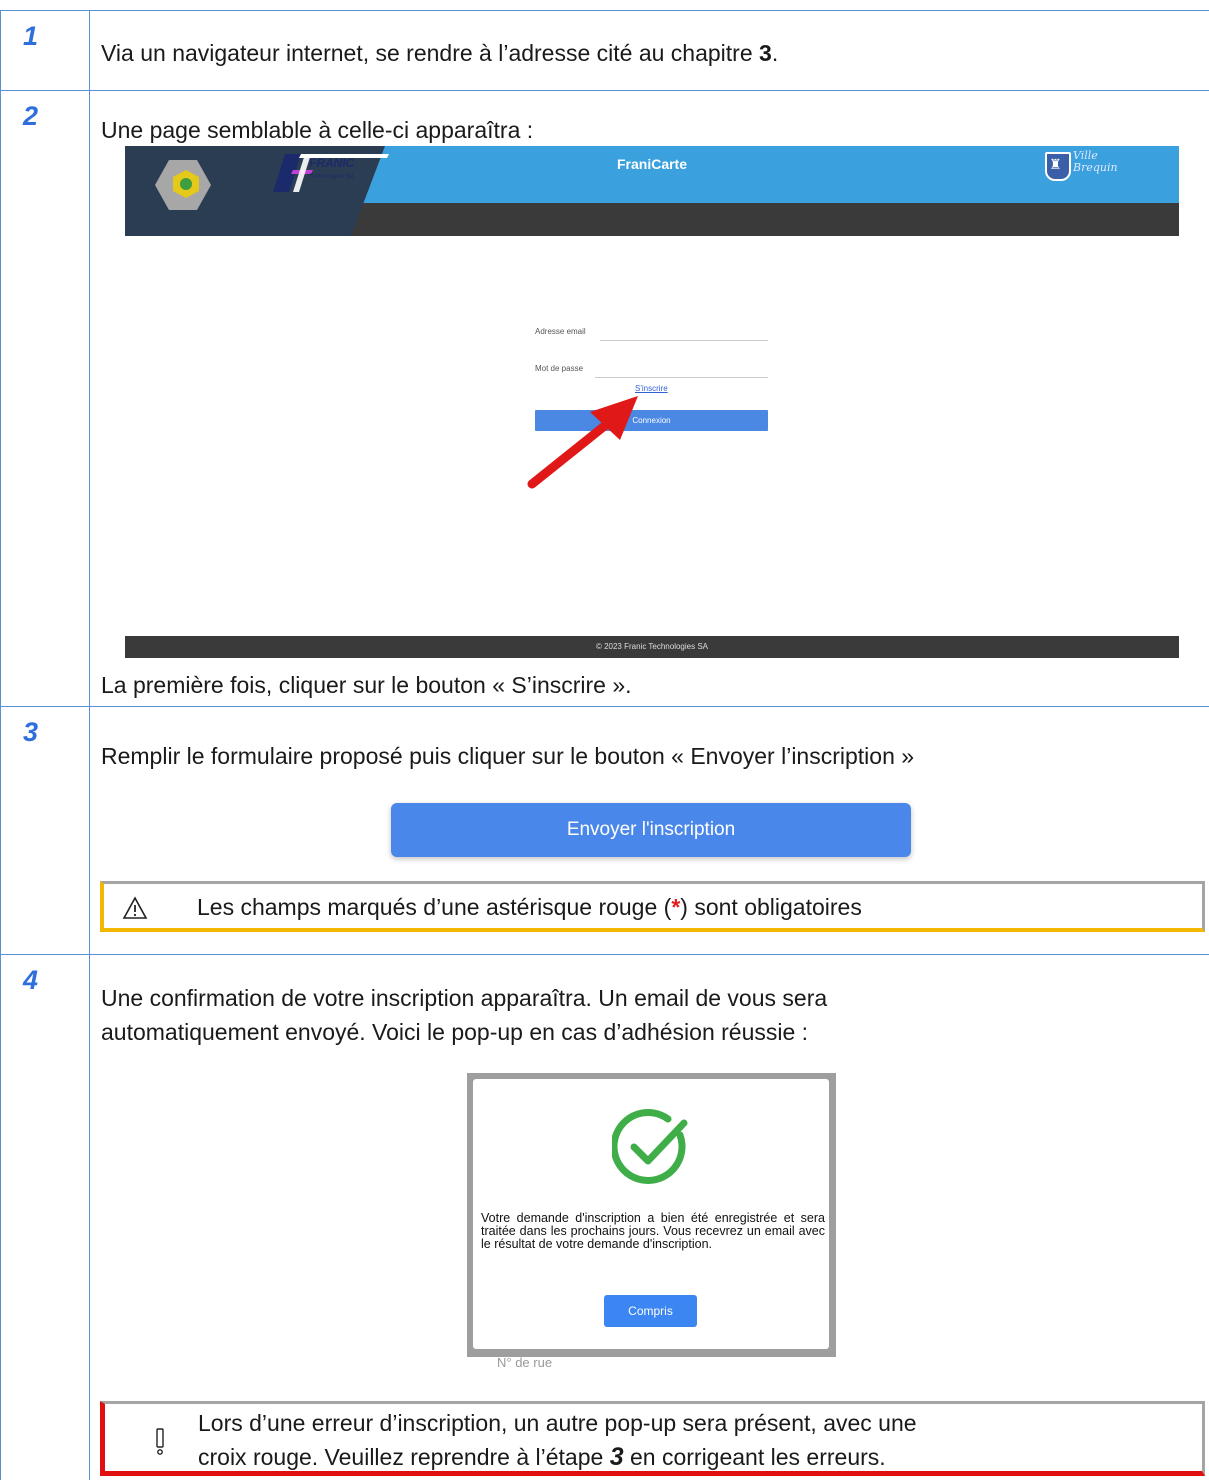 This screenshot has height=1480, width=1209. I want to click on crest-symbol-icon: ♜, so click(1055, 165).